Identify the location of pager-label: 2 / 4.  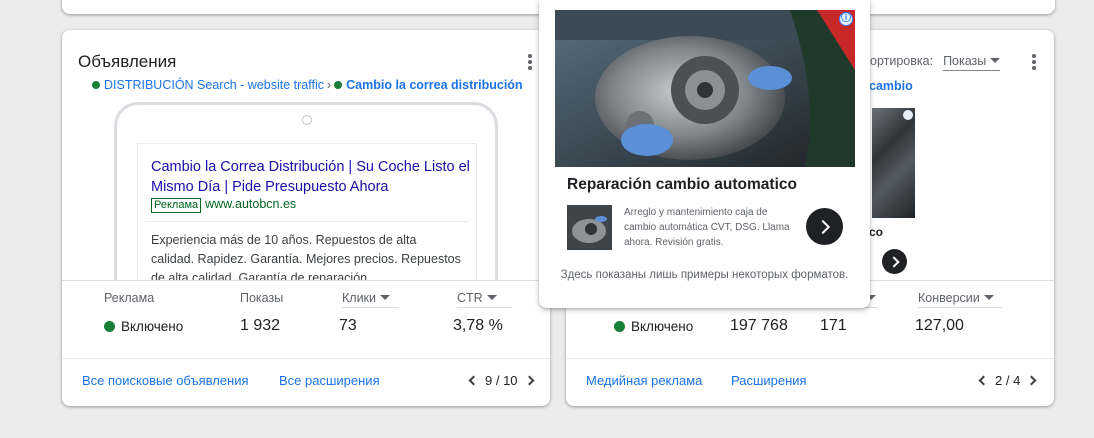
(1008, 380).